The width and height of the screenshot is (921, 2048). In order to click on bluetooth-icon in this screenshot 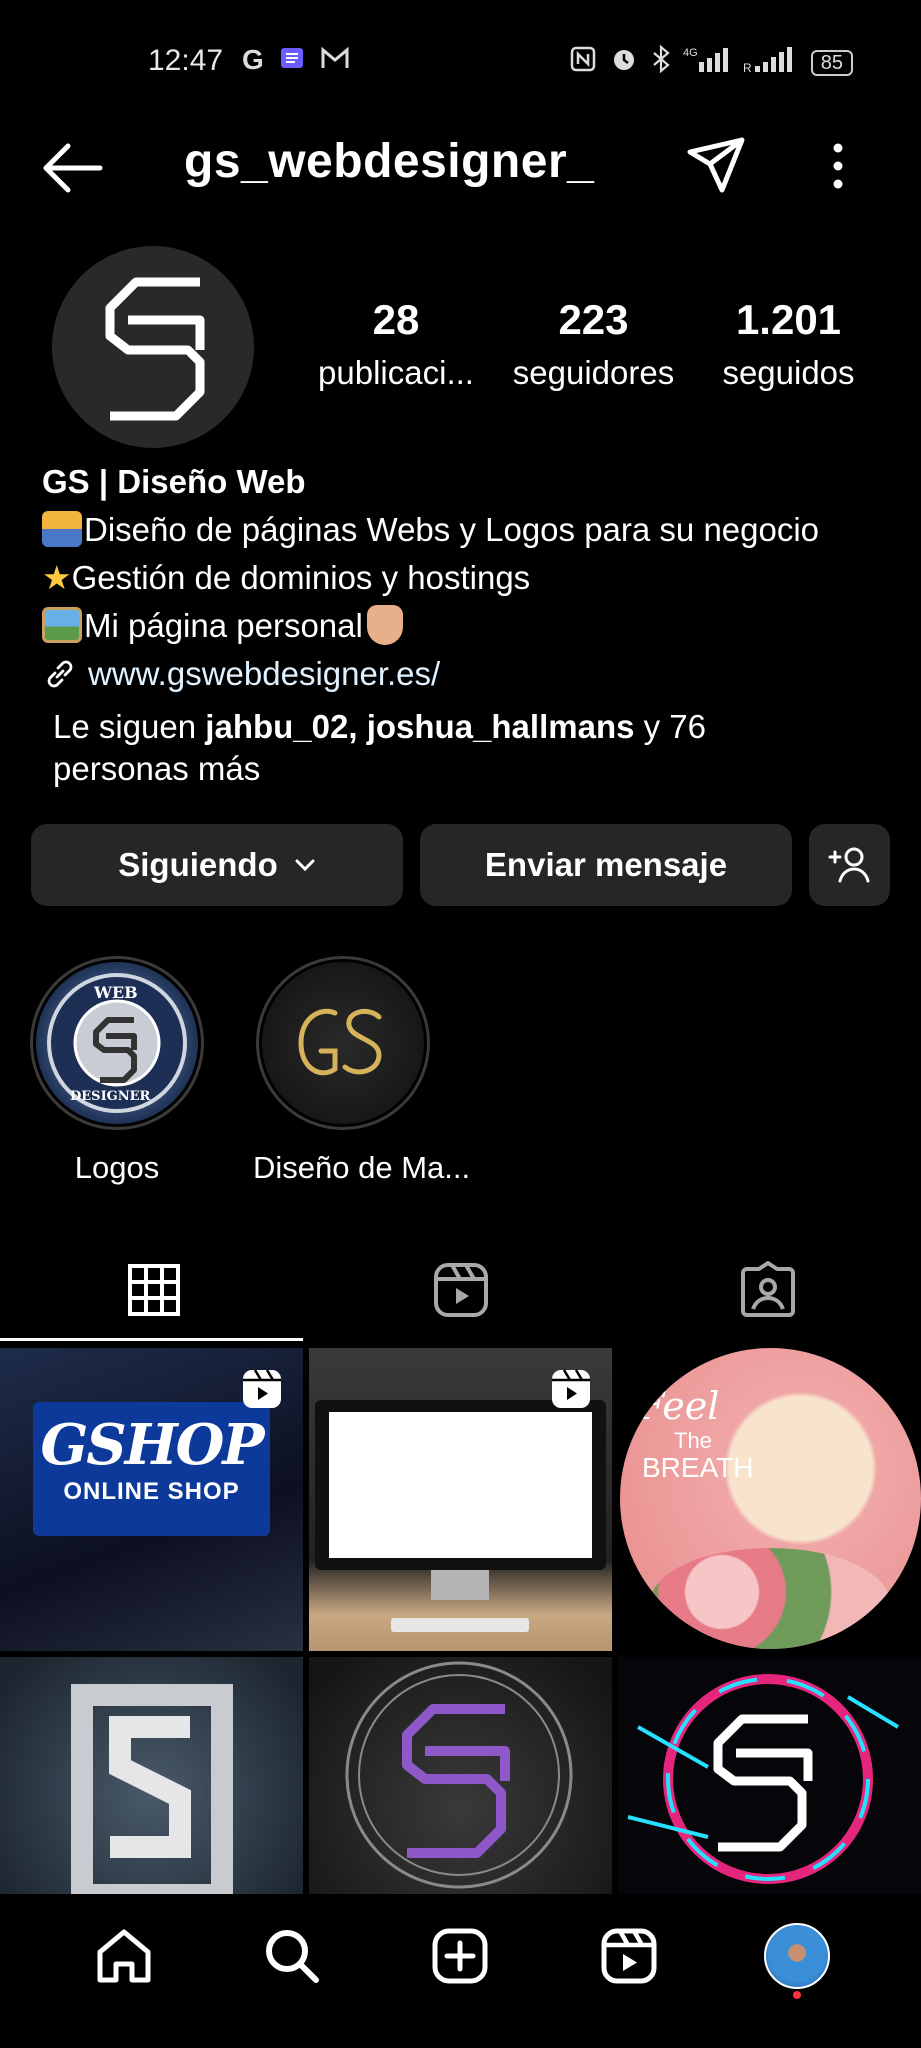, I will do `click(661, 62)`.